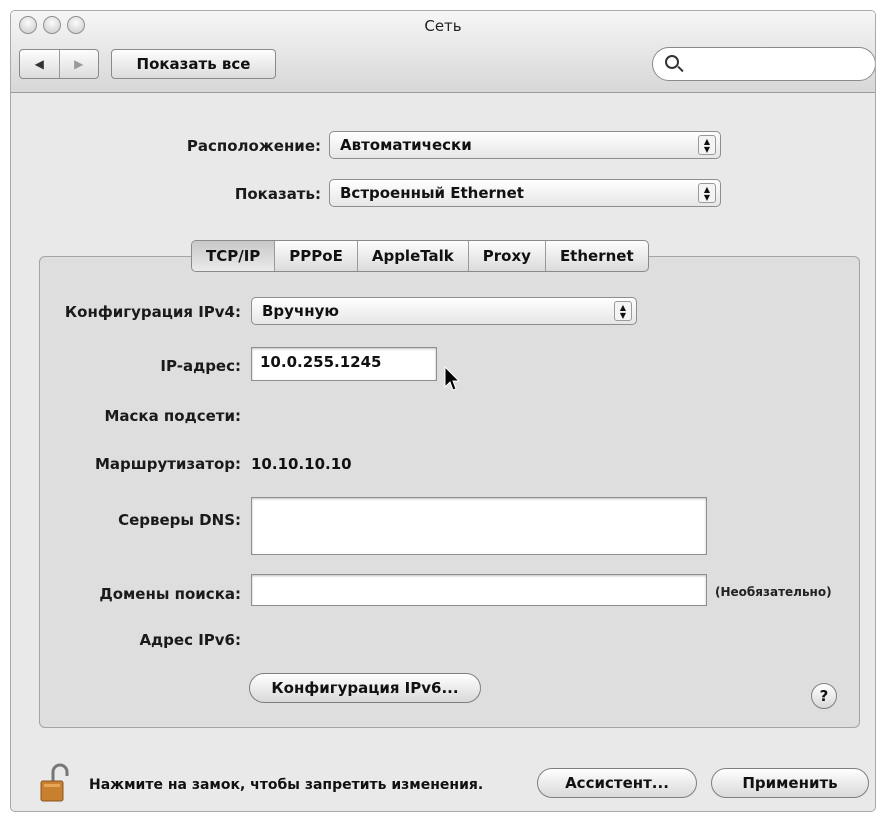 The image size is (881, 820). Describe the element at coordinates (672, 62) in the screenshot. I see `search-icon` at that location.